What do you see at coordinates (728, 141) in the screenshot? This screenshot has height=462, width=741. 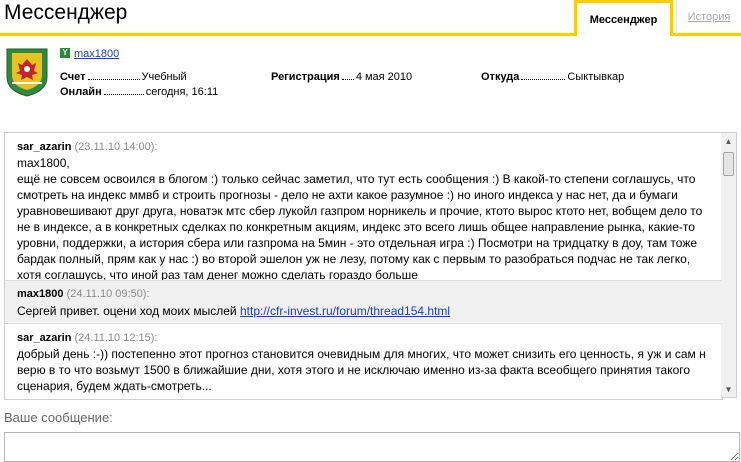 I see `scroll-up-icon: ▲` at bounding box center [728, 141].